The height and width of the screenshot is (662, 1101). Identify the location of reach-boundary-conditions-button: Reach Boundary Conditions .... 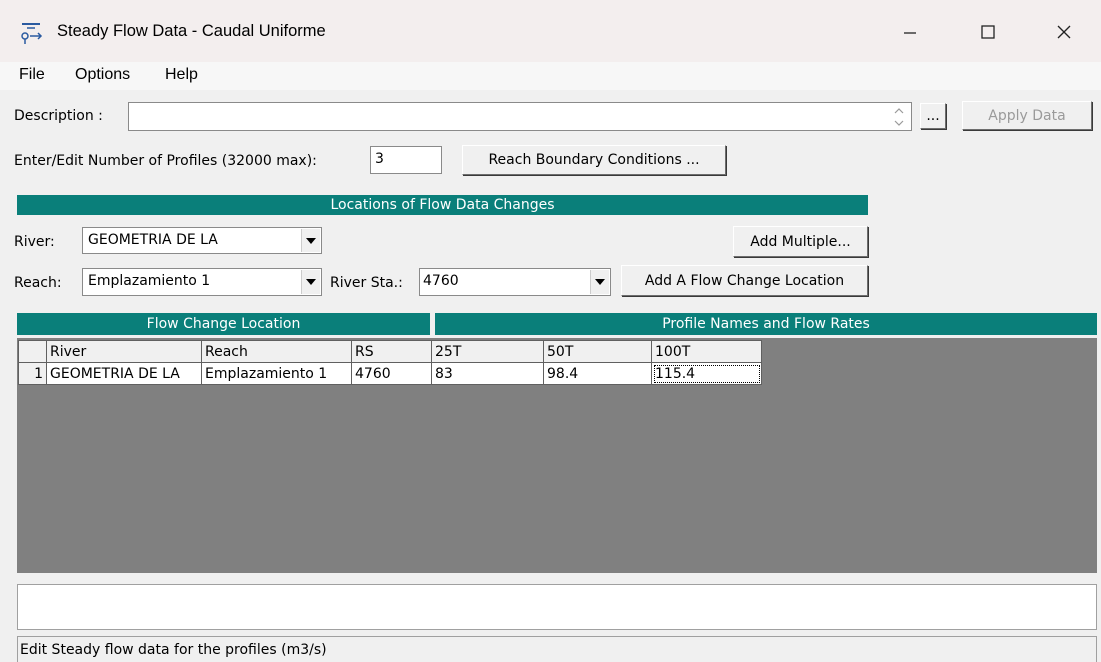
(594, 160).